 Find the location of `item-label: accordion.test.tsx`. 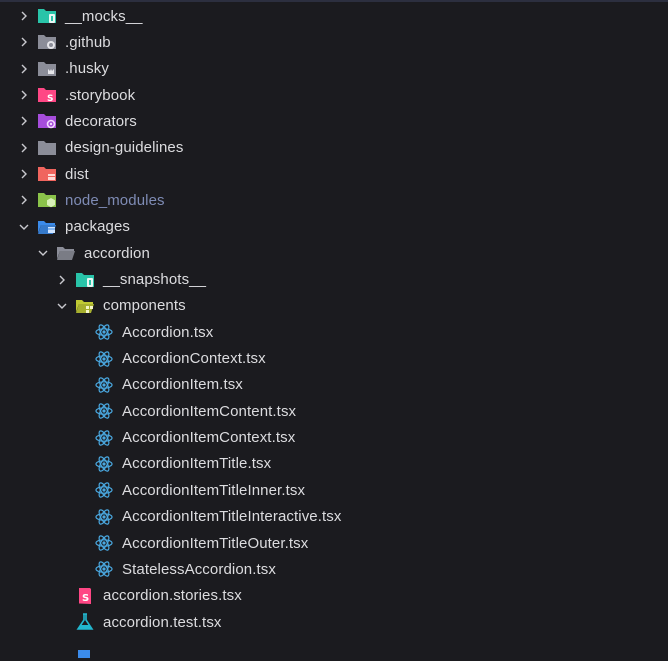

item-label: accordion.test.tsx is located at coordinates (162, 622).